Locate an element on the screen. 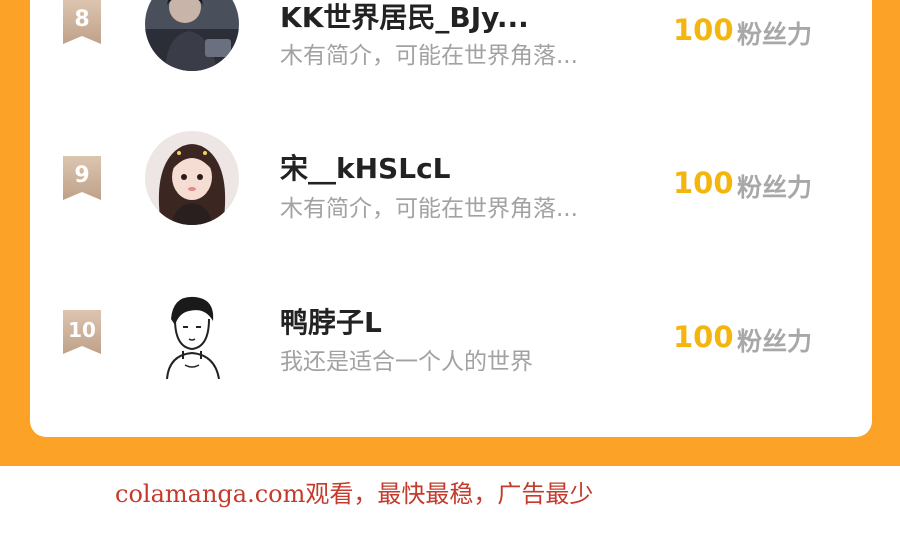 Image resolution: width=900 pixels, height=559 pixels. rank-number: 10 is located at coordinates (82, 330).